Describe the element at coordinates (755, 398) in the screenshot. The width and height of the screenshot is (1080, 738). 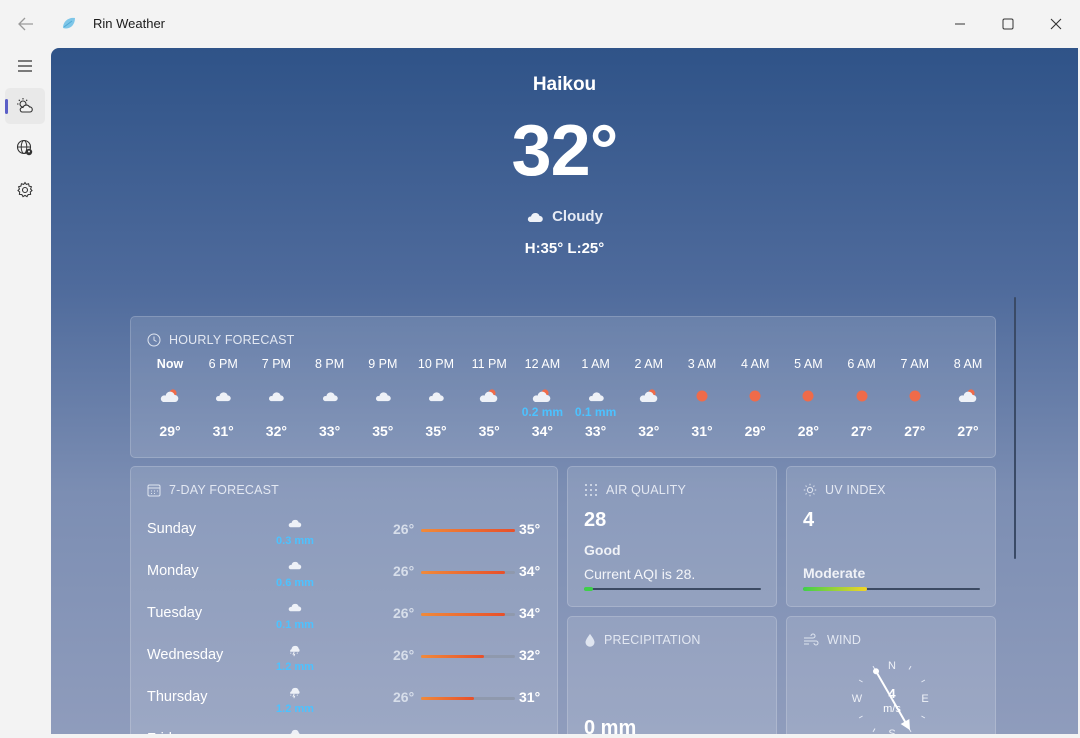
I see `hourly-item: 4 AM 29°` at that location.